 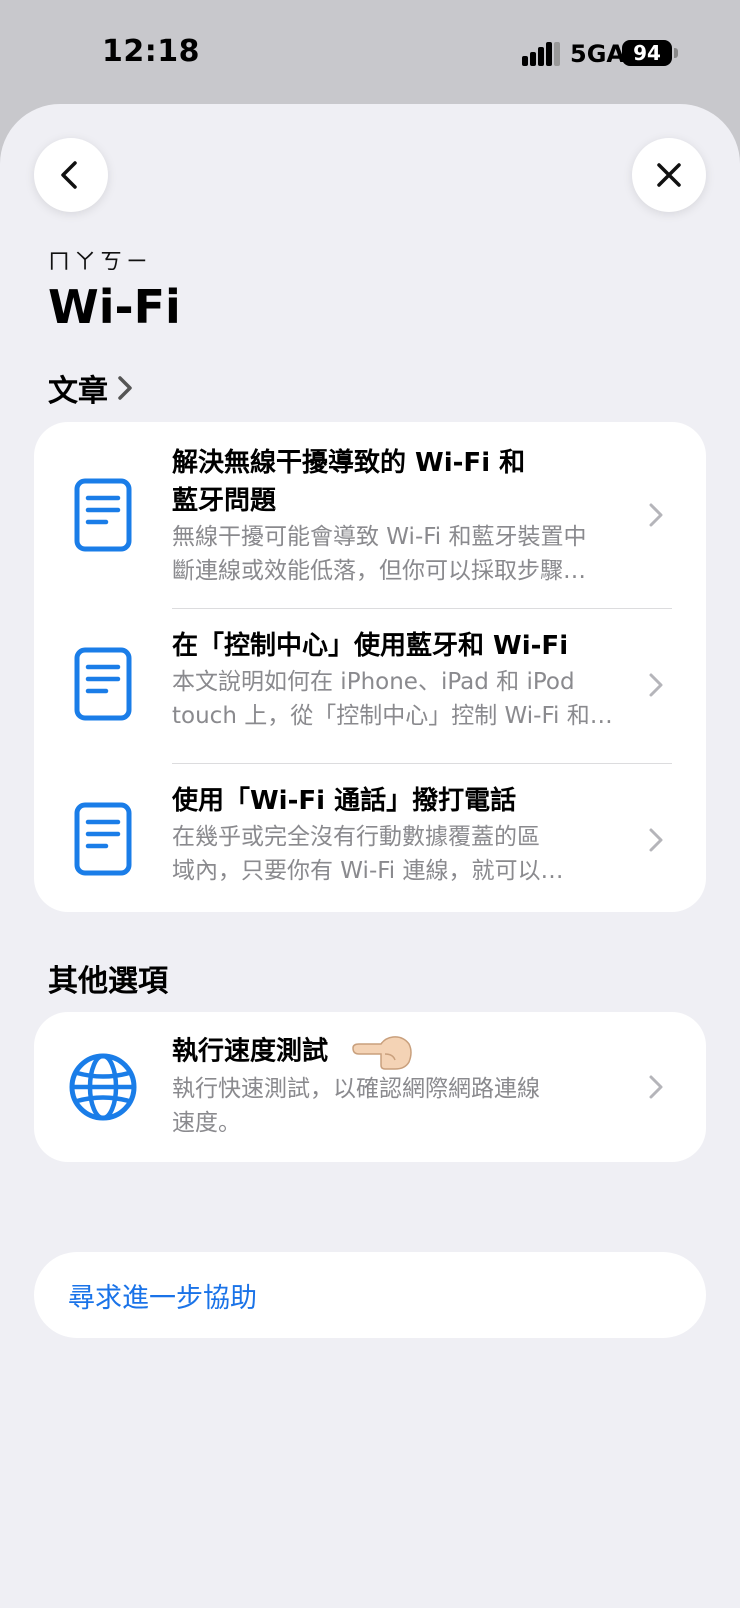 I want to click on article-title: 在「控制中心」使用藍牙和 Wi-Fi, so click(x=370, y=646).